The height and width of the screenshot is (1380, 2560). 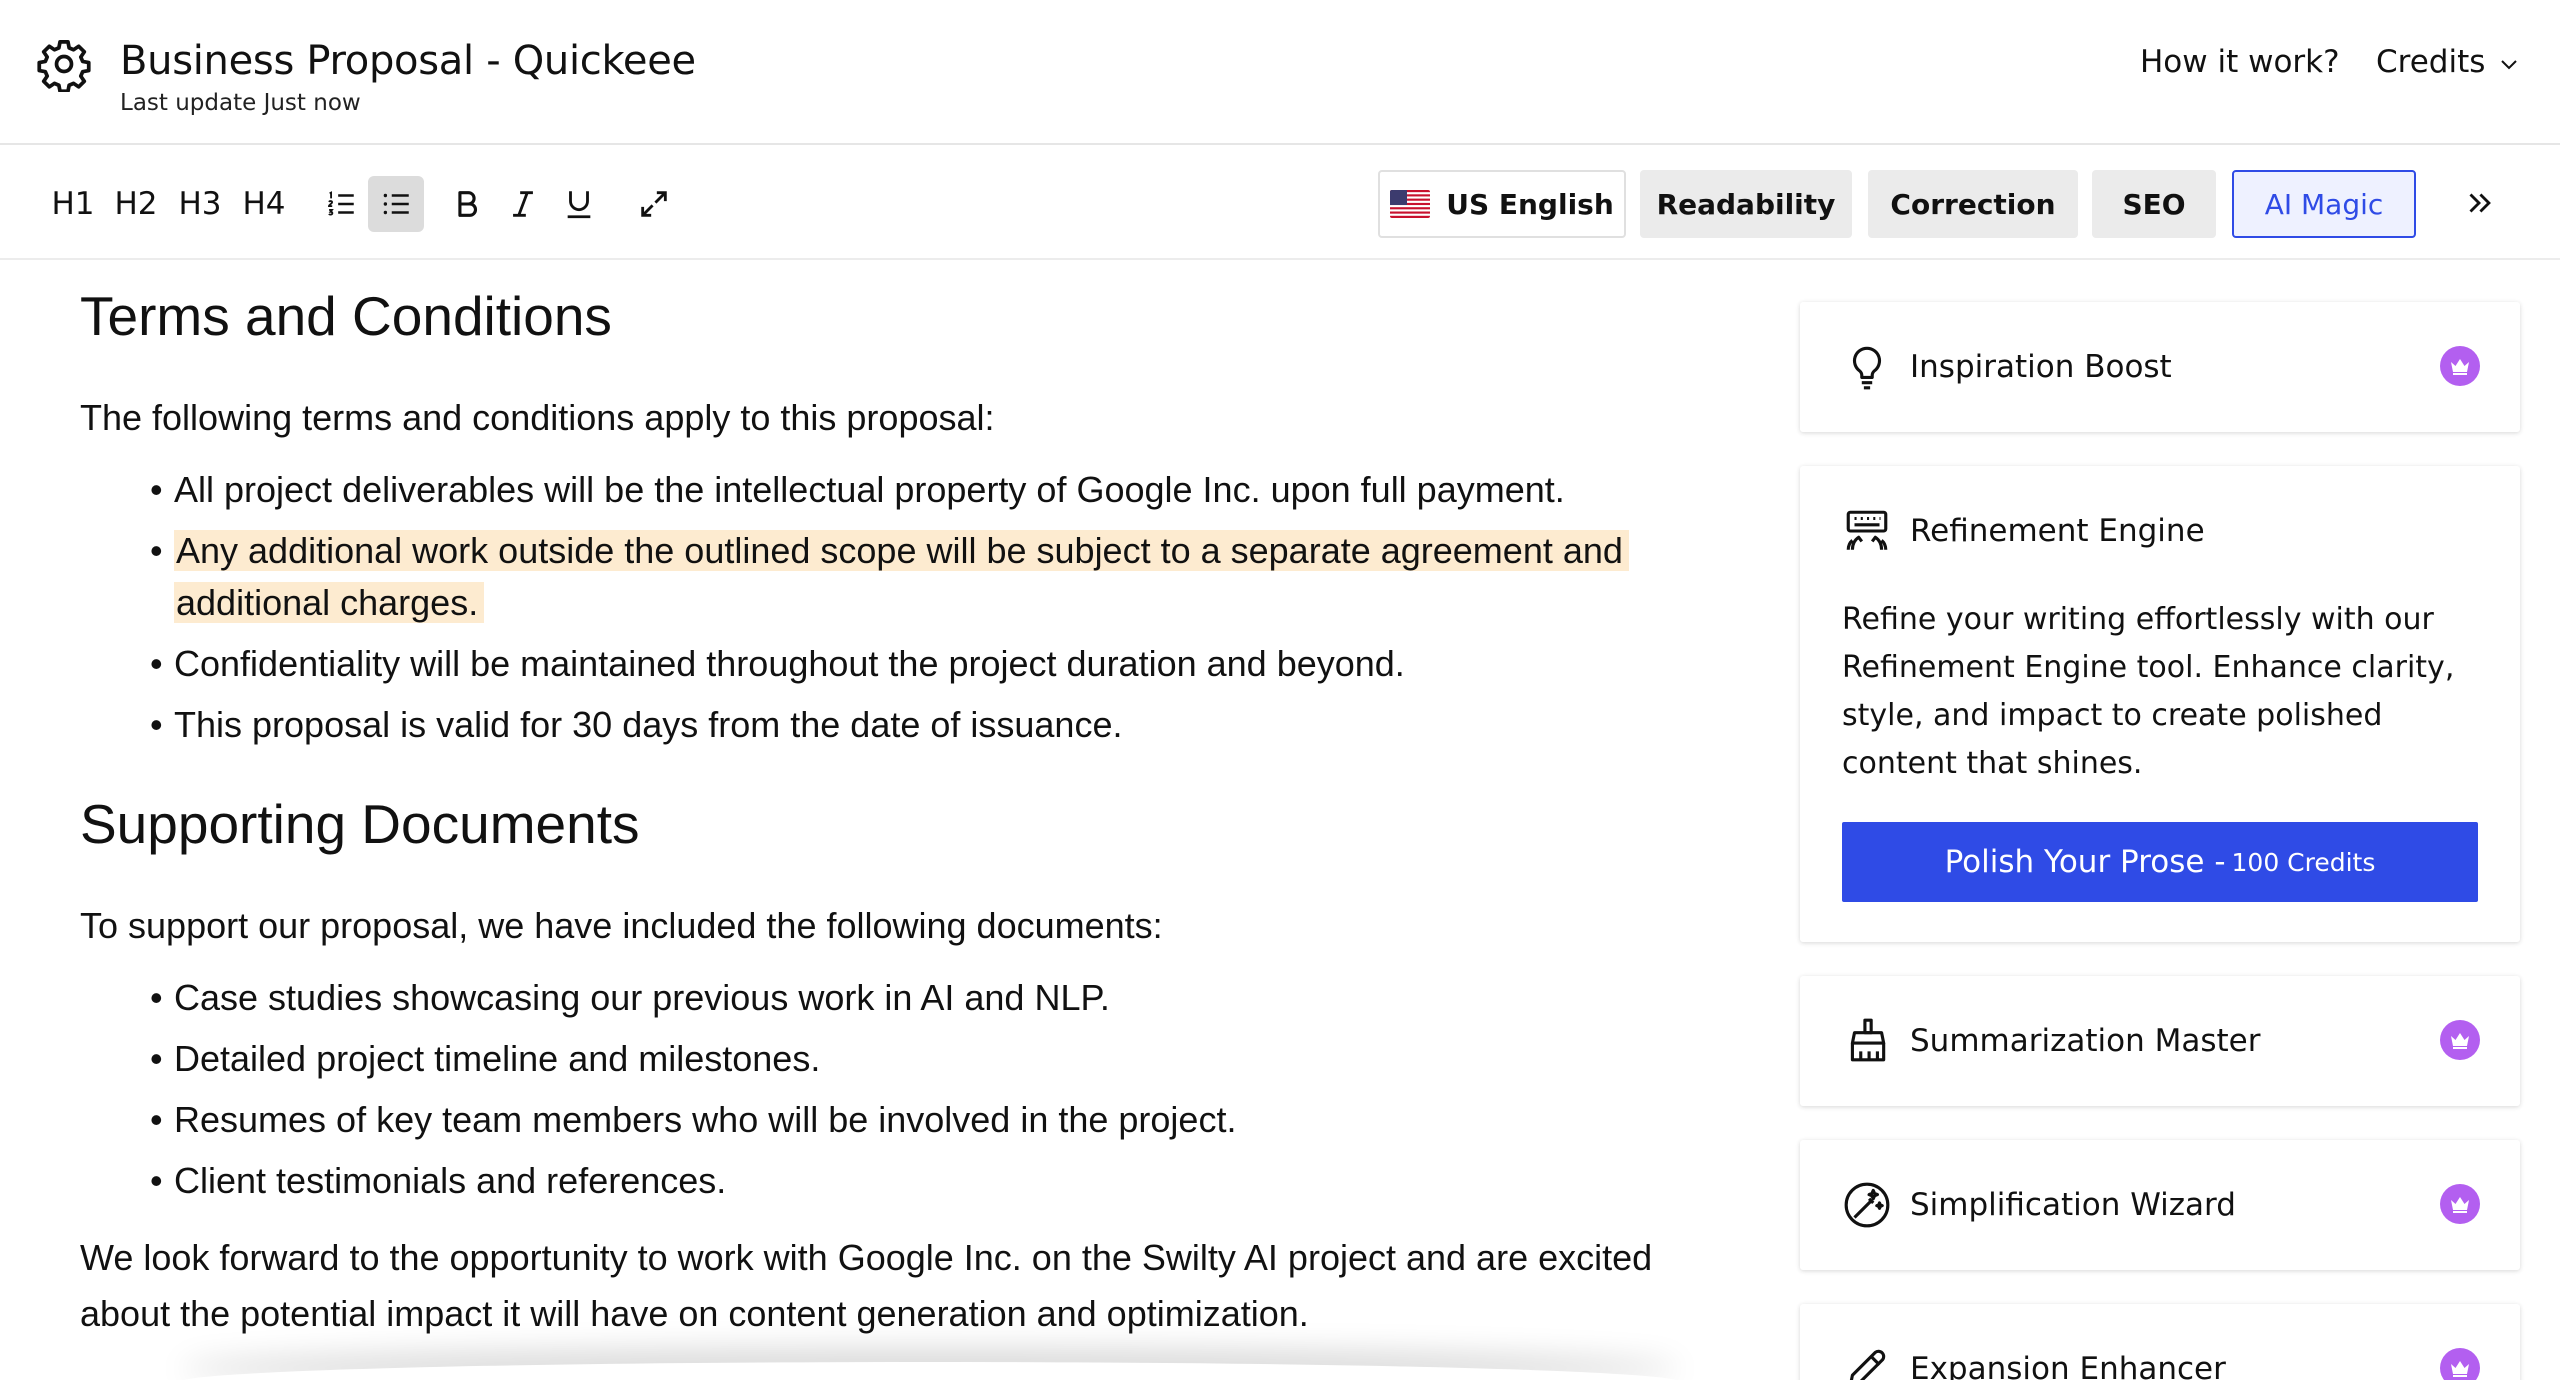 I want to click on magic-wand-icon, so click(x=1867, y=1205).